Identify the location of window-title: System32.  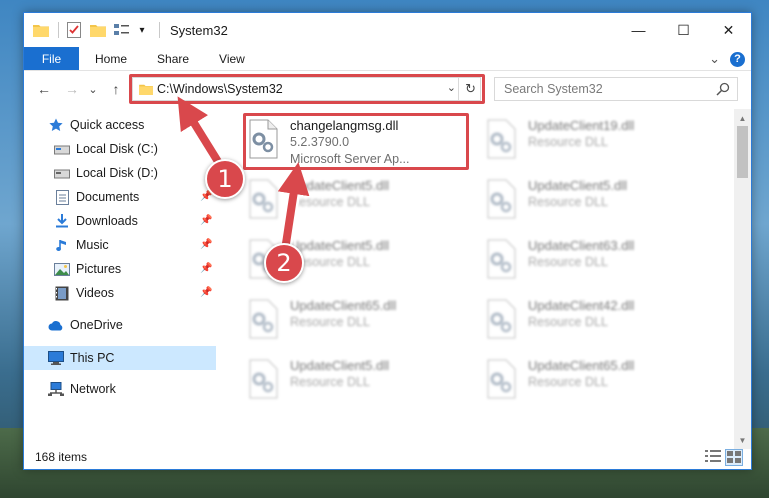
(199, 30).